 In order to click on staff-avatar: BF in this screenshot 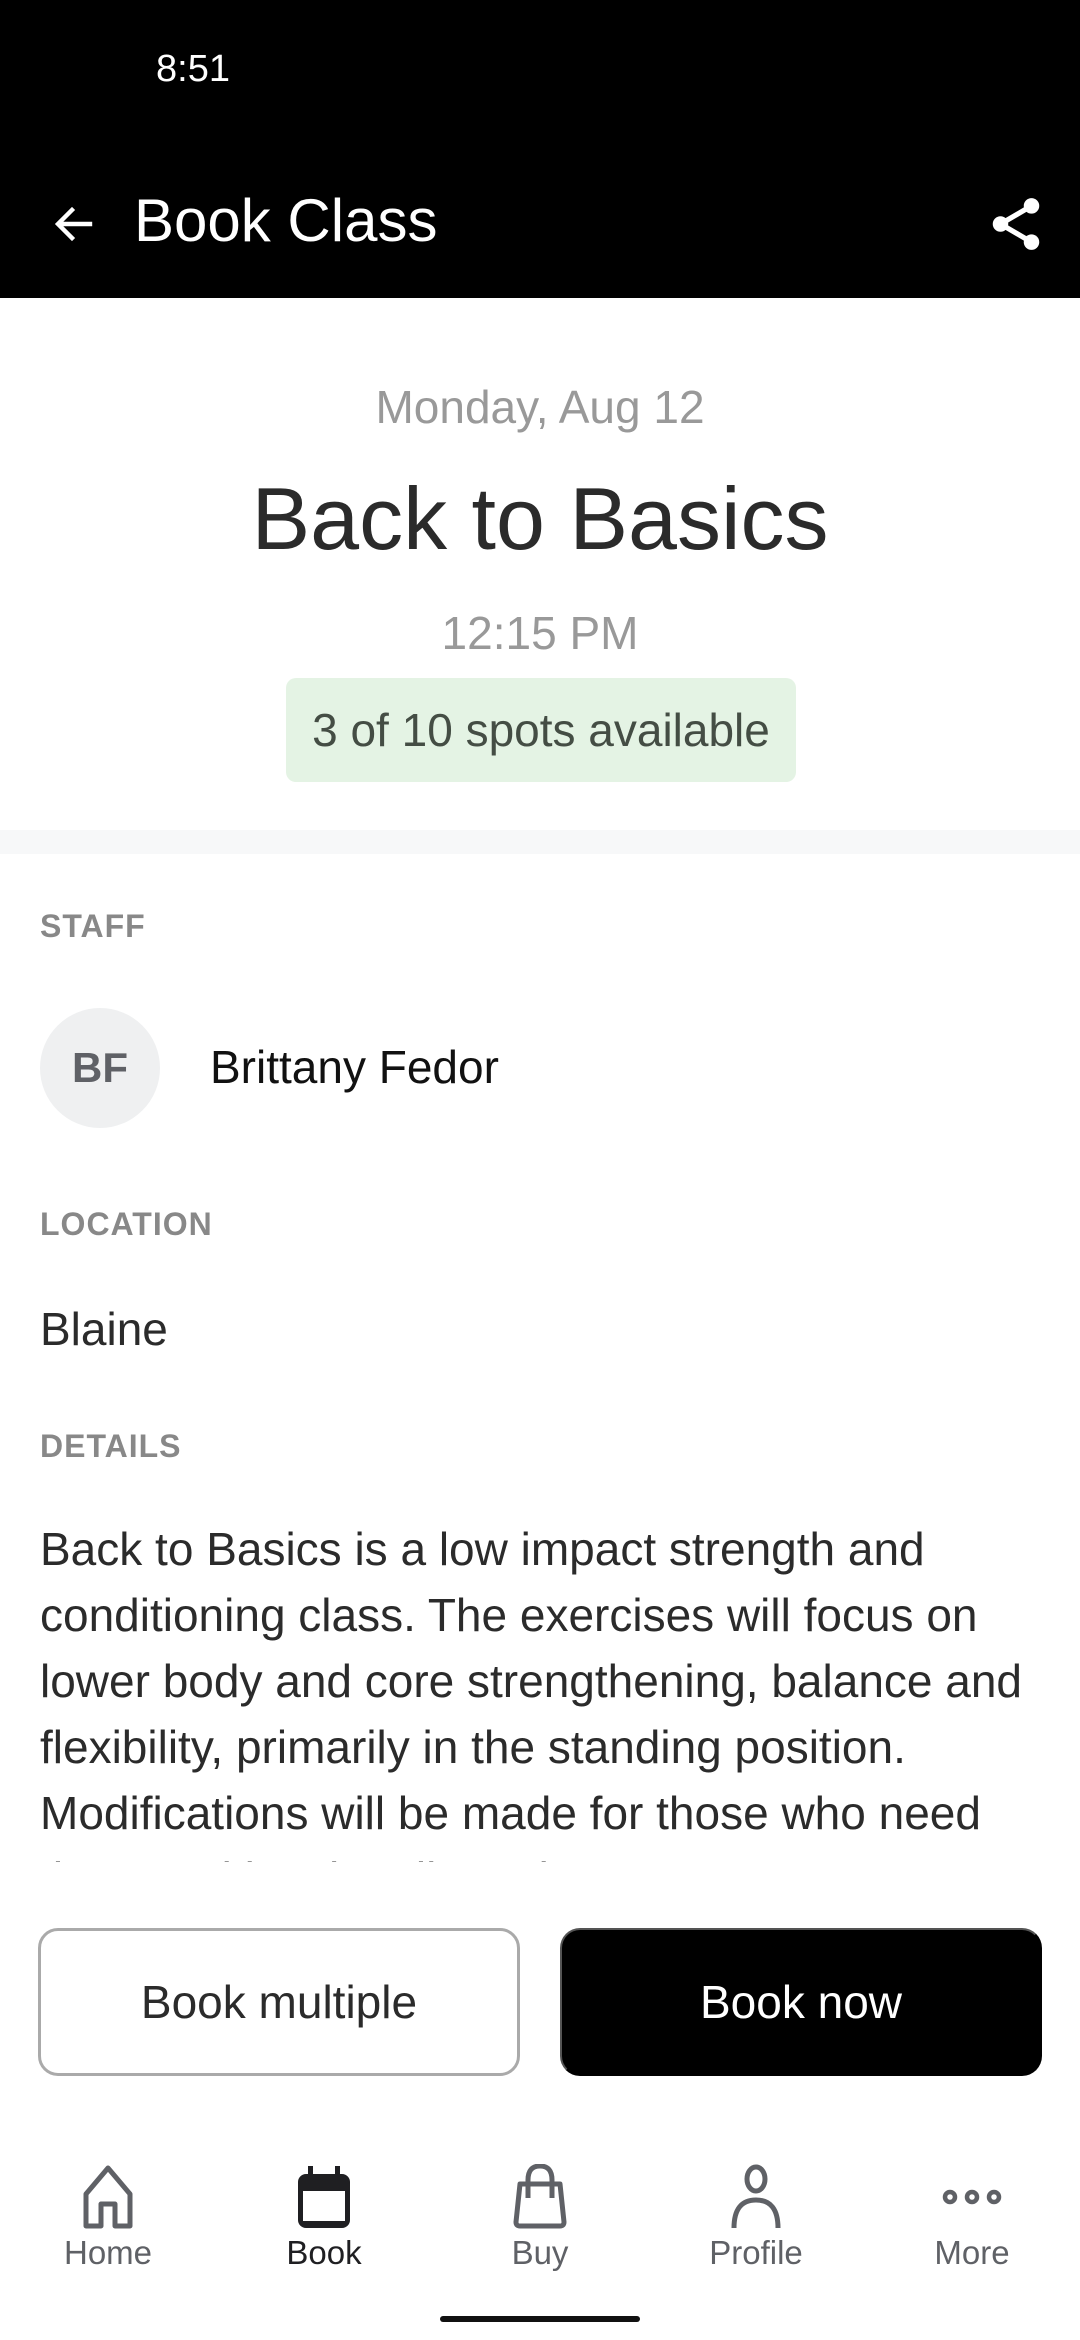, I will do `click(100, 1068)`.